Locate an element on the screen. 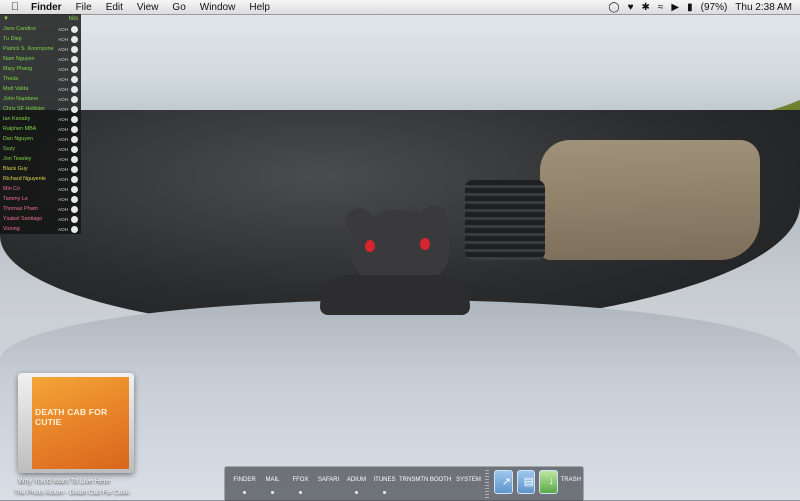  chat-bubble-icon: ◯ is located at coordinates (613, 7).